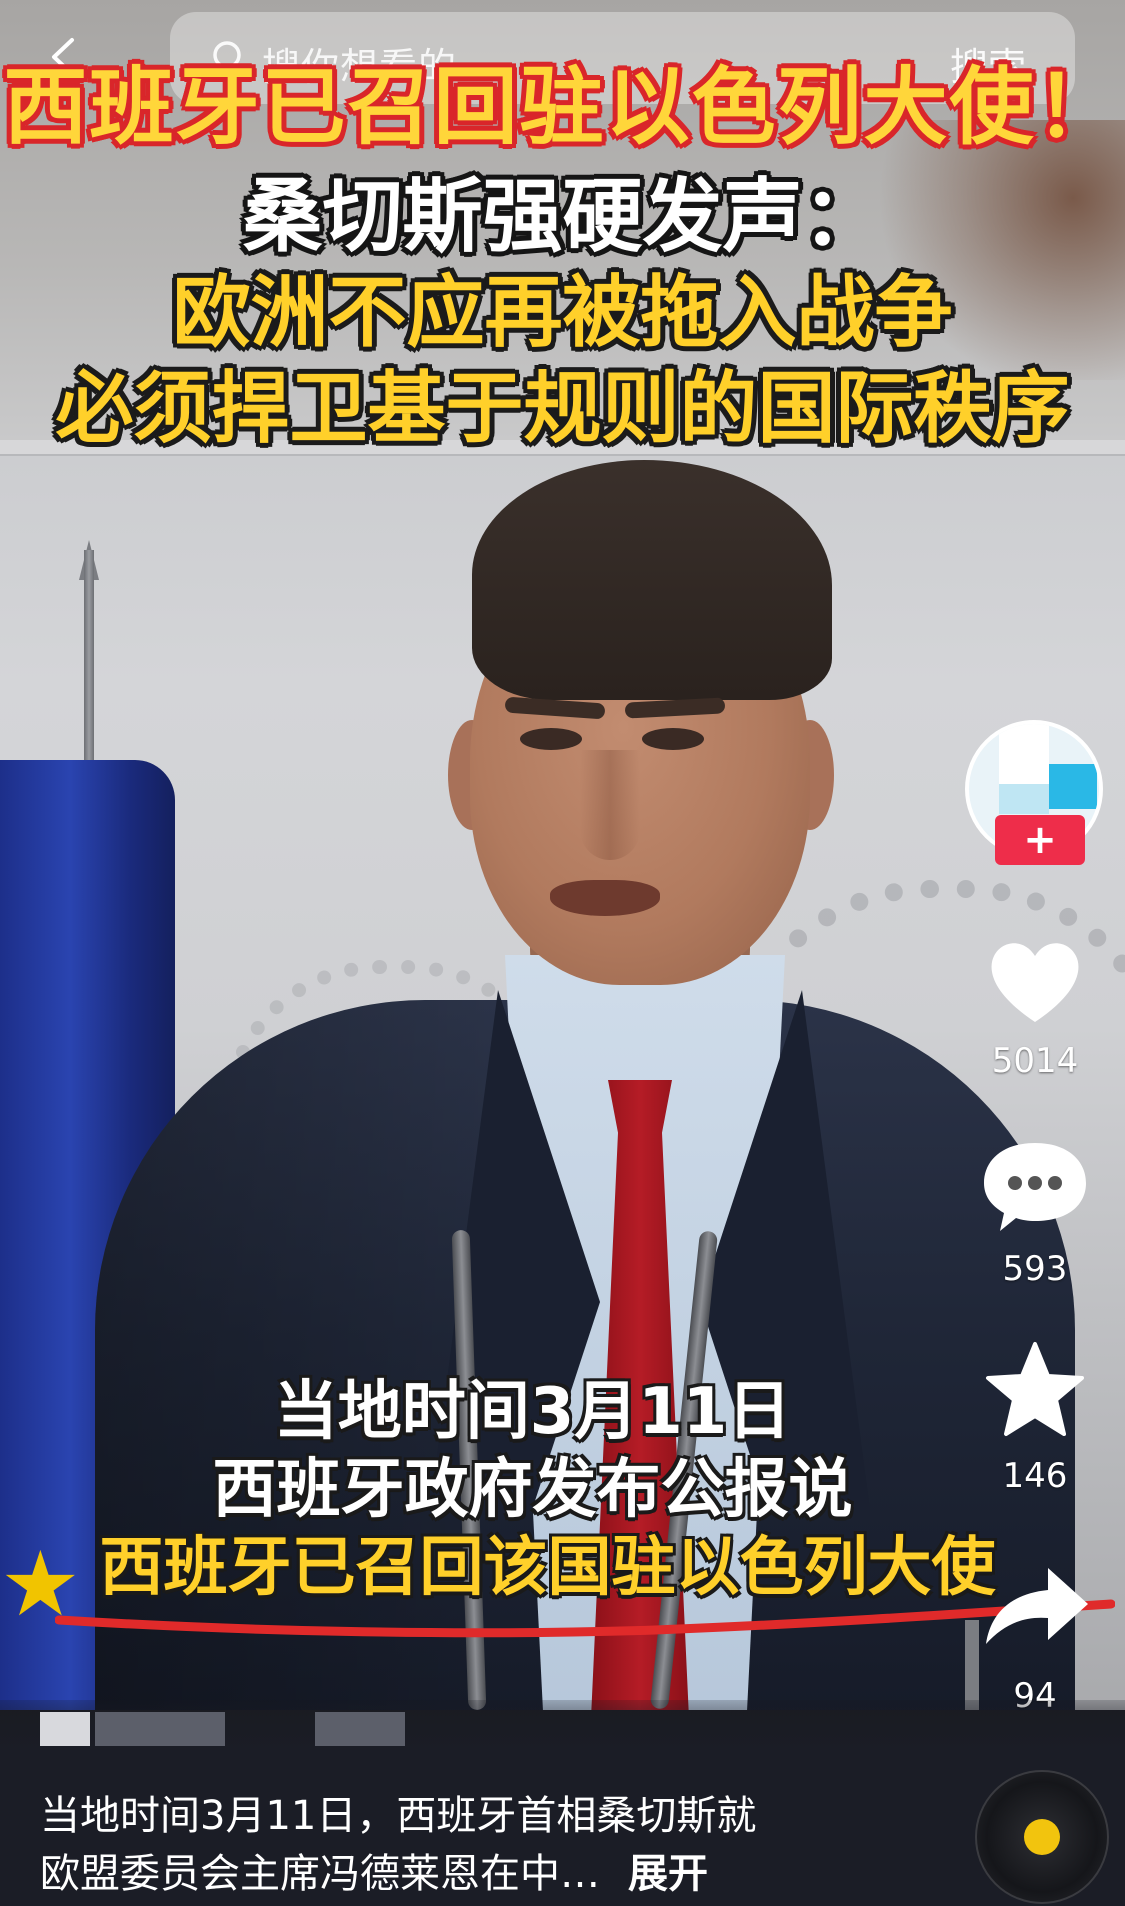 The width and height of the screenshot is (1125, 1906). Describe the element at coordinates (1035, 1269) in the screenshot. I see `comment-count: 593` at that location.